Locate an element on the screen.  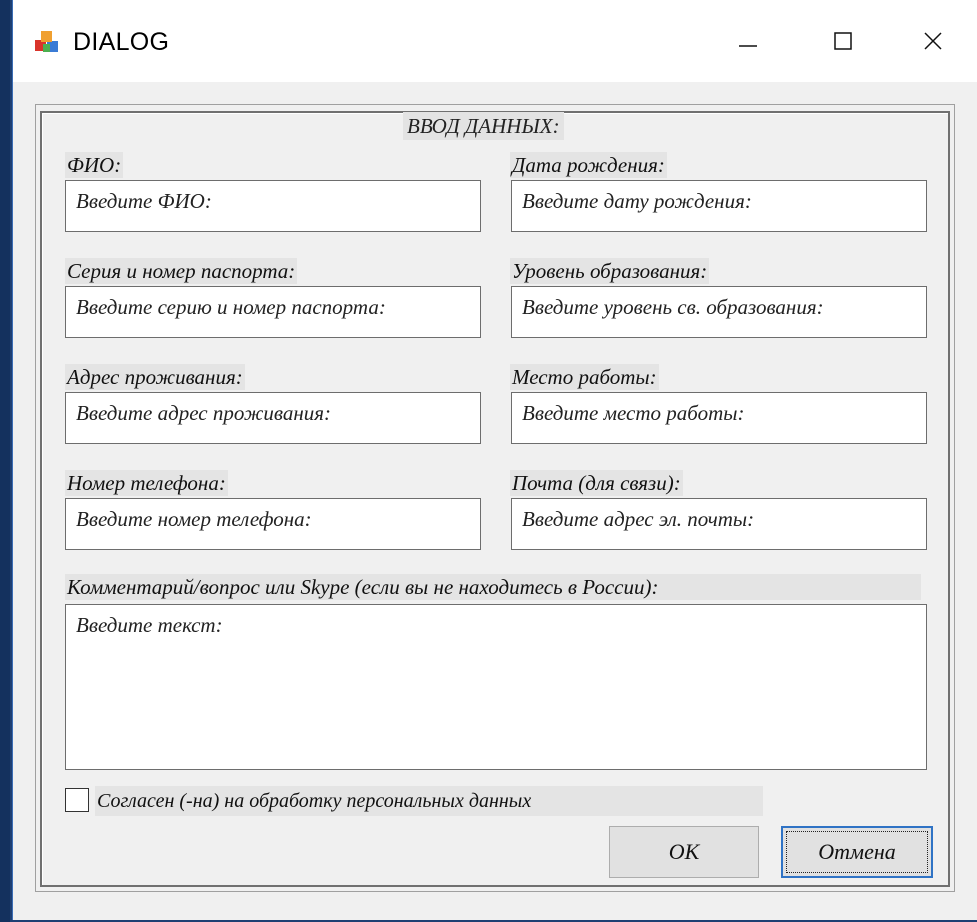
birth-date-field: Введите дату рождения: is located at coordinates (719, 206).